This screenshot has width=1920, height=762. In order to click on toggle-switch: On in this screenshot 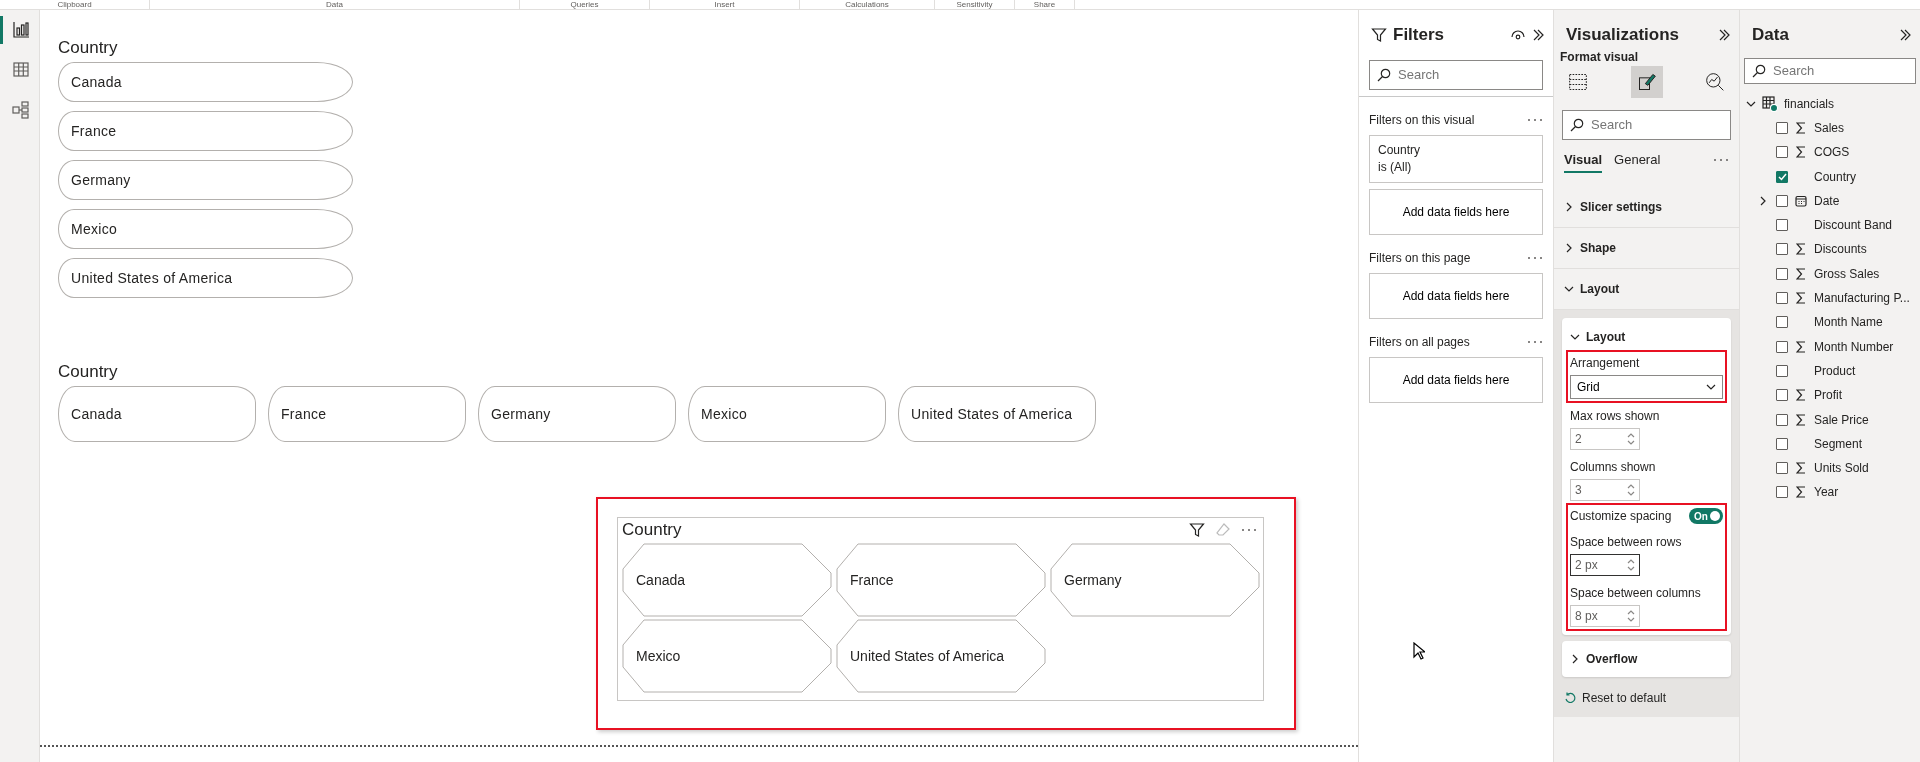, I will do `click(1706, 516)`.